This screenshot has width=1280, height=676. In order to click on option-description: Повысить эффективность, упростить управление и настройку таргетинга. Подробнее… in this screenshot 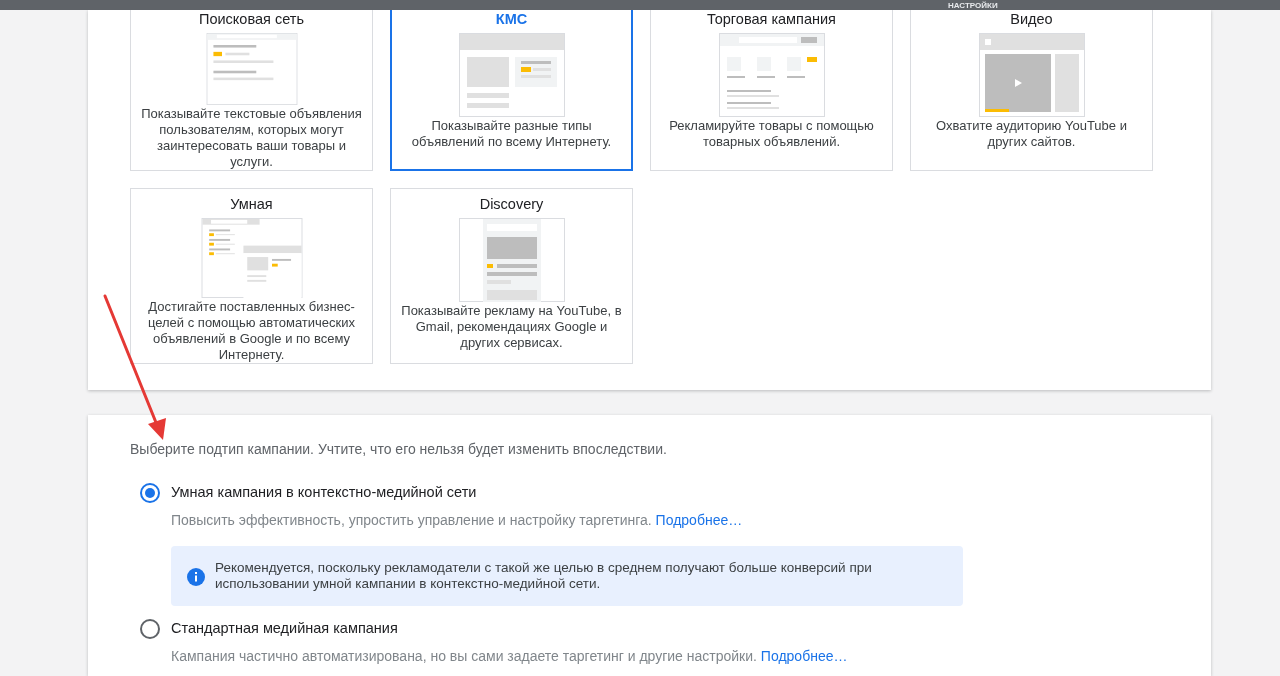, I will do `click(457, 520)`.